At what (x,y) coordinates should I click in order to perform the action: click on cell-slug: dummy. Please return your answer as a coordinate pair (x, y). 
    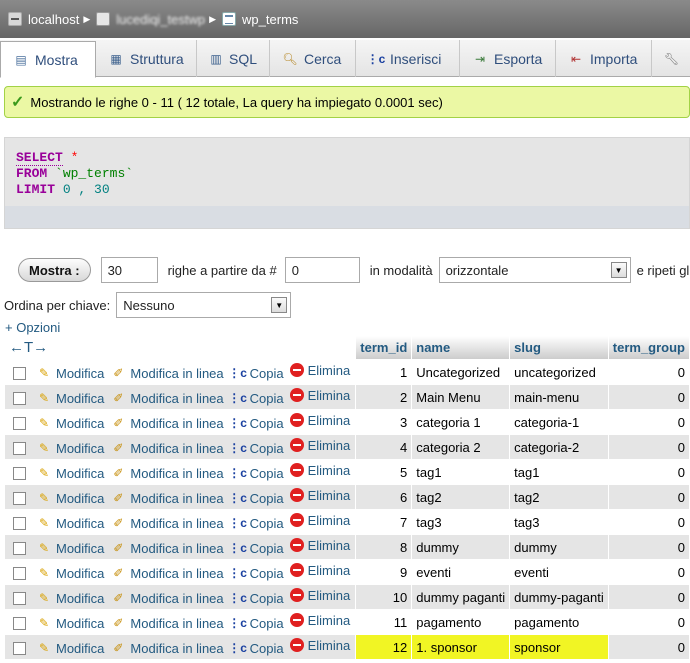
    Looking at the image, I should click on (559, 547).